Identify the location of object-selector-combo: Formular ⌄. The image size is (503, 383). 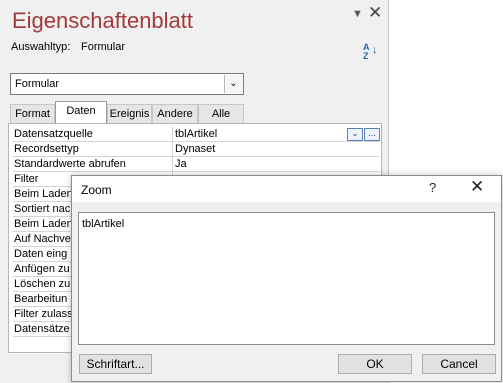
(127, 84).